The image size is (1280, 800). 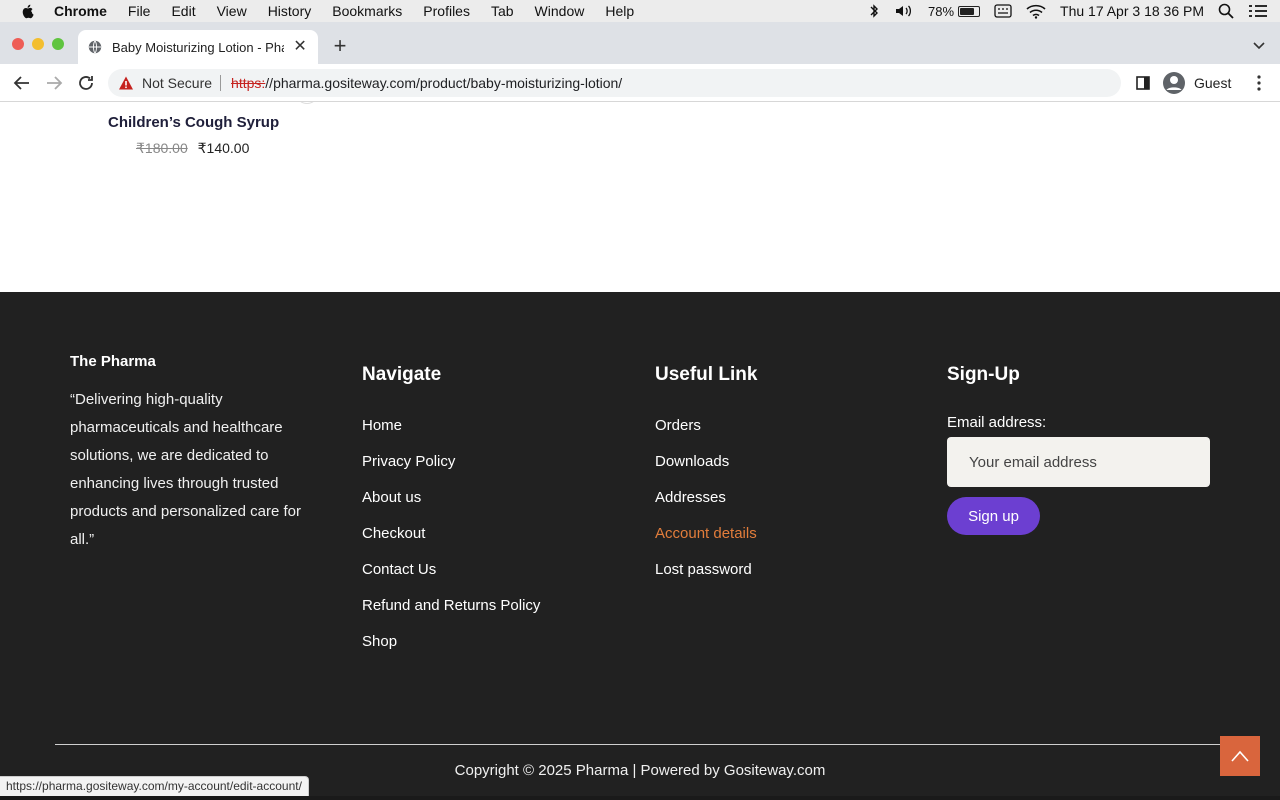 I want to click on menu-profiles: Profiles, so click(x=446, y=11).